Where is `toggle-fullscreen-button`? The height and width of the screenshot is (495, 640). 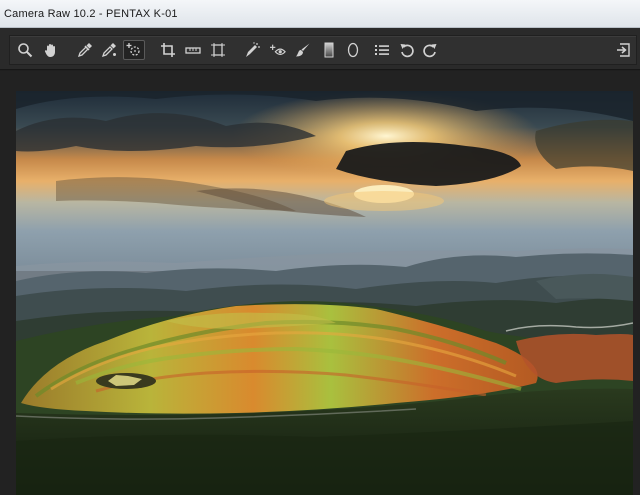
toggle-fullscreen-button is located at coordinates (623, 50).